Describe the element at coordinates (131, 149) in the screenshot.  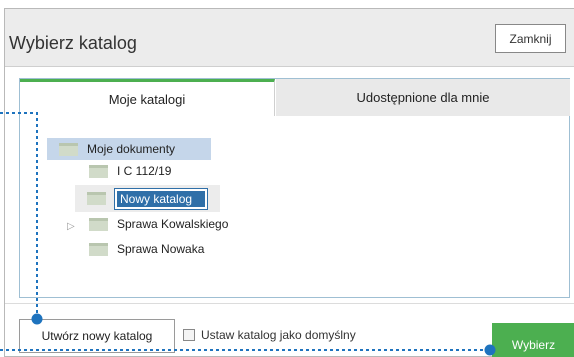
I see `tree-item-label: Moje dokumenty` at that location.